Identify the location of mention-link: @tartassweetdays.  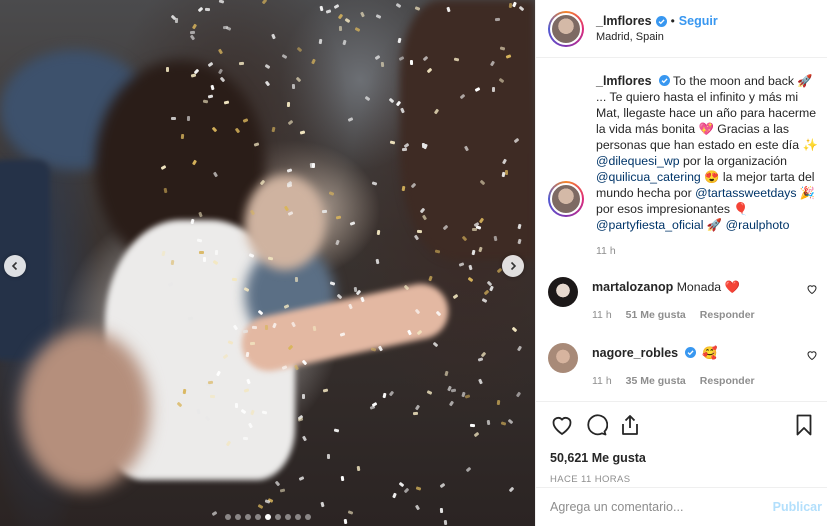
(745, 193).